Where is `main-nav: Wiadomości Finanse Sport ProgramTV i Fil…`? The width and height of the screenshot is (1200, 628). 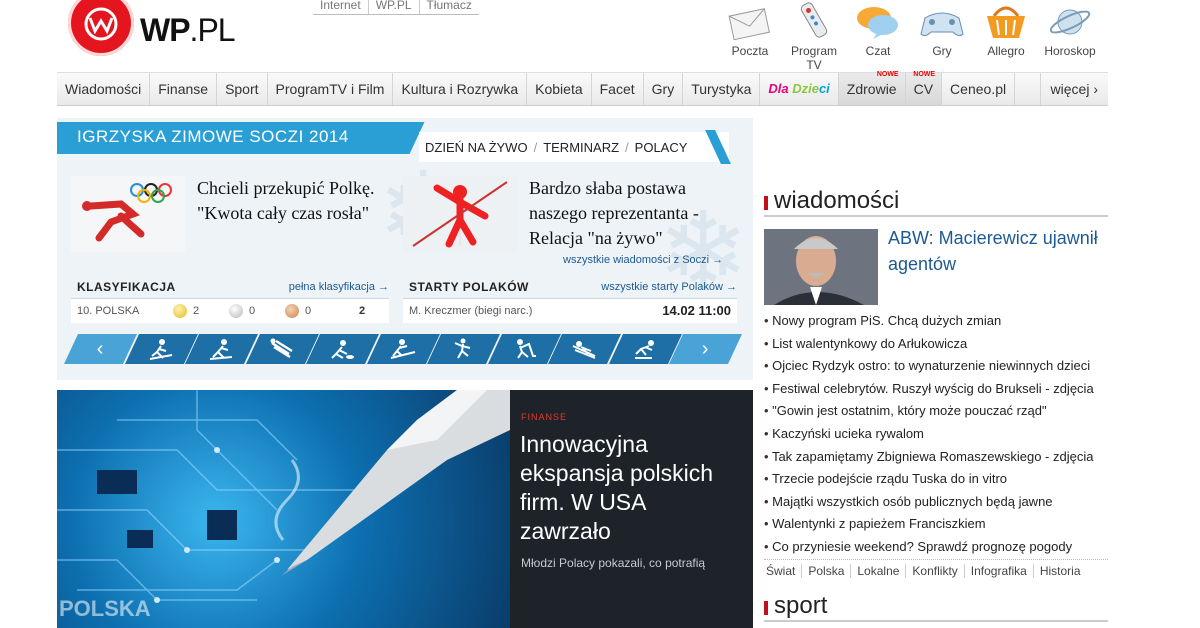 main-nav: Wiadomości Finanse Sport ProgramTV i Fil… is located at coordinates (582, 88).